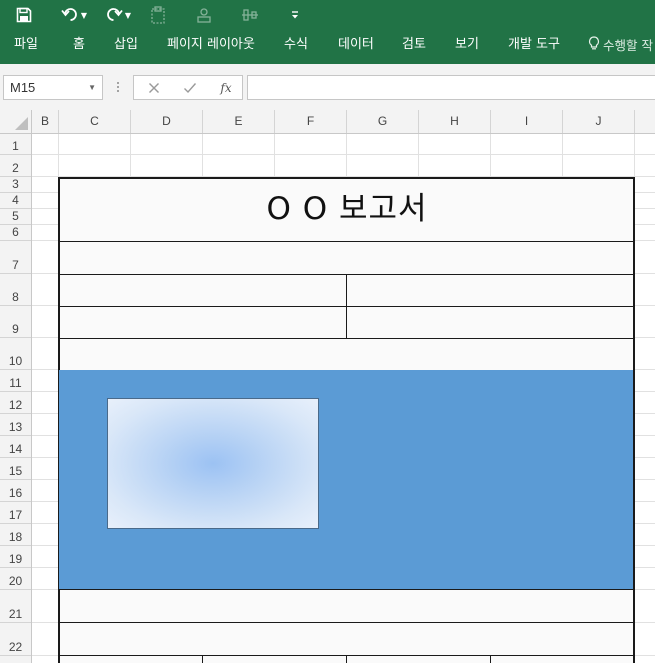  What do you see at coordinates (45, 121) in the screenshot?
I see `column-header-b: B` at bounding box center [45, 121].